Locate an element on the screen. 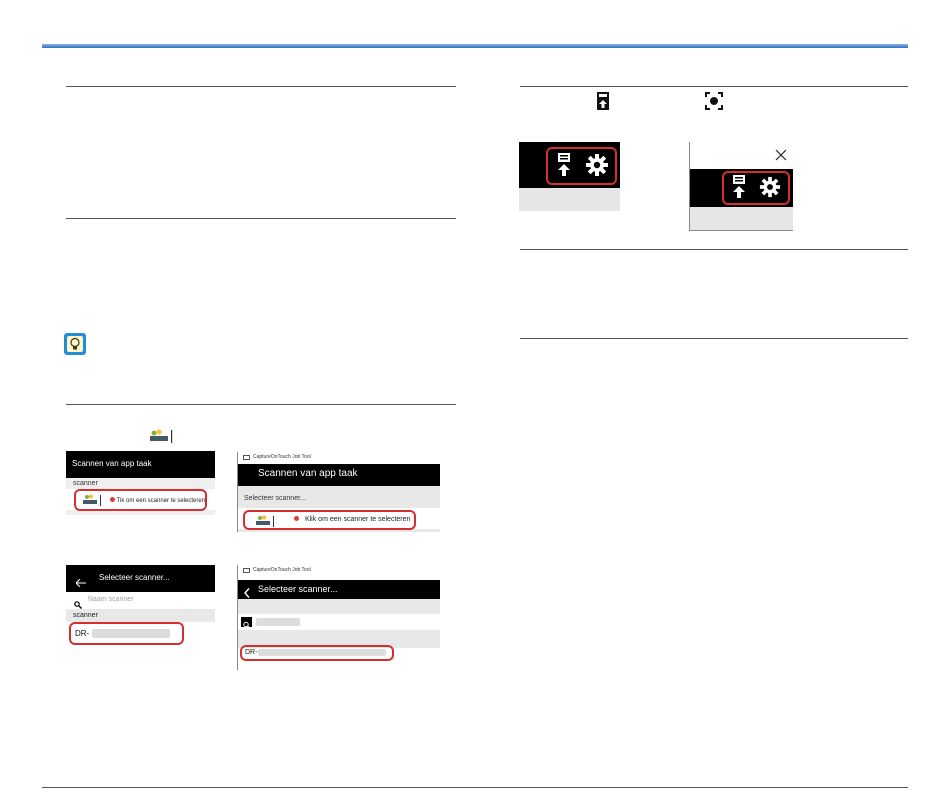 This screenshot has height=806, width=950. search-input: Naam scanner is located at coordinates (111, 599).